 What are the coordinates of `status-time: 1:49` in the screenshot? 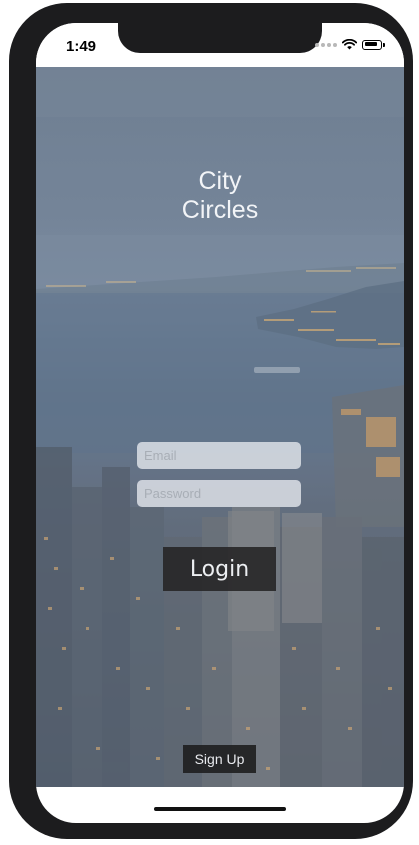 It's located at (81, 46).